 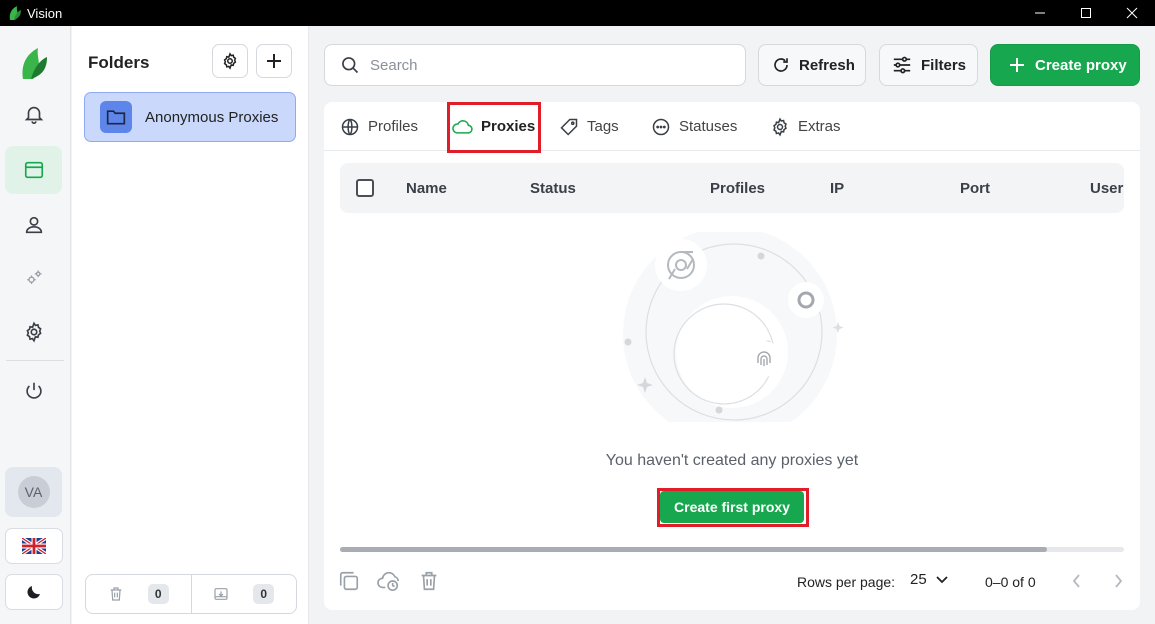 What do you see at coordinates (350, 127) in the screenshot?
I see `globe-icon` at bounding box center [350, 127].